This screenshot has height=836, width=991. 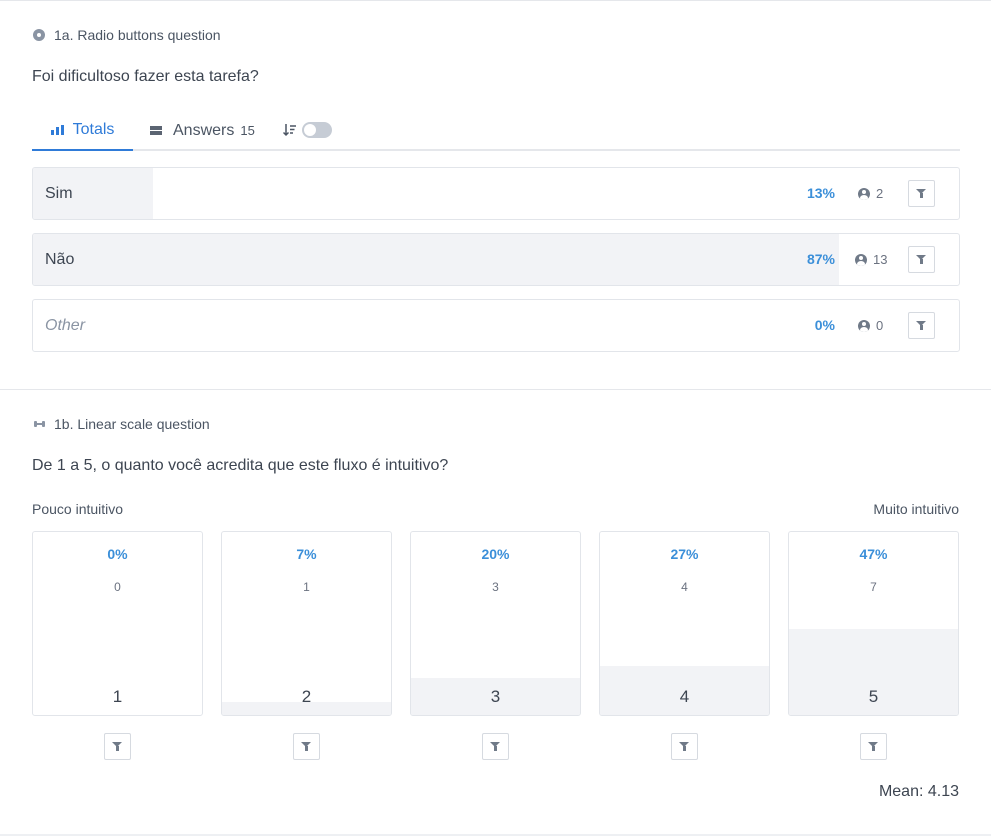 I want to click on scale-count: 4, so click(x=684, y=587).